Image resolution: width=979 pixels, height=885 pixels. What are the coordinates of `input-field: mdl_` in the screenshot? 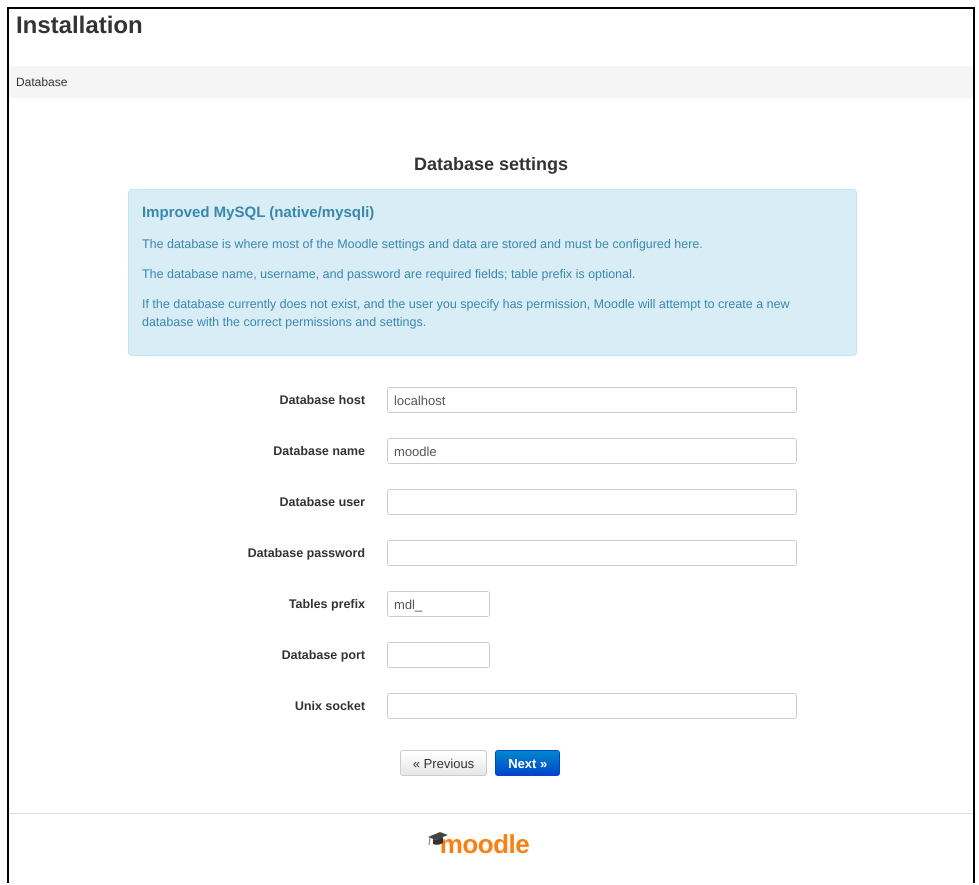 It's located at (438, 604).